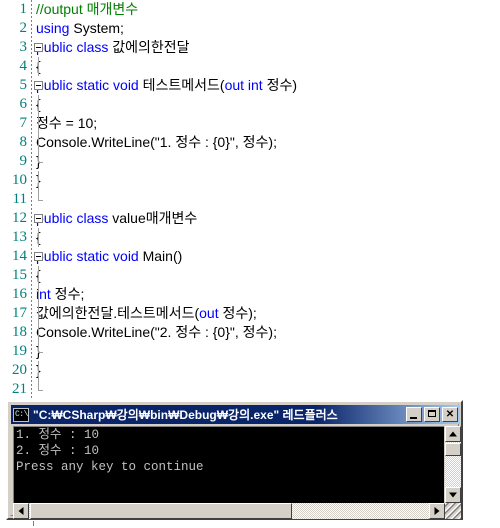 The image size is (500, 528). Describe the element at coordinates (23, 161) in the screenshot. I see `line-number: 9` at that location.